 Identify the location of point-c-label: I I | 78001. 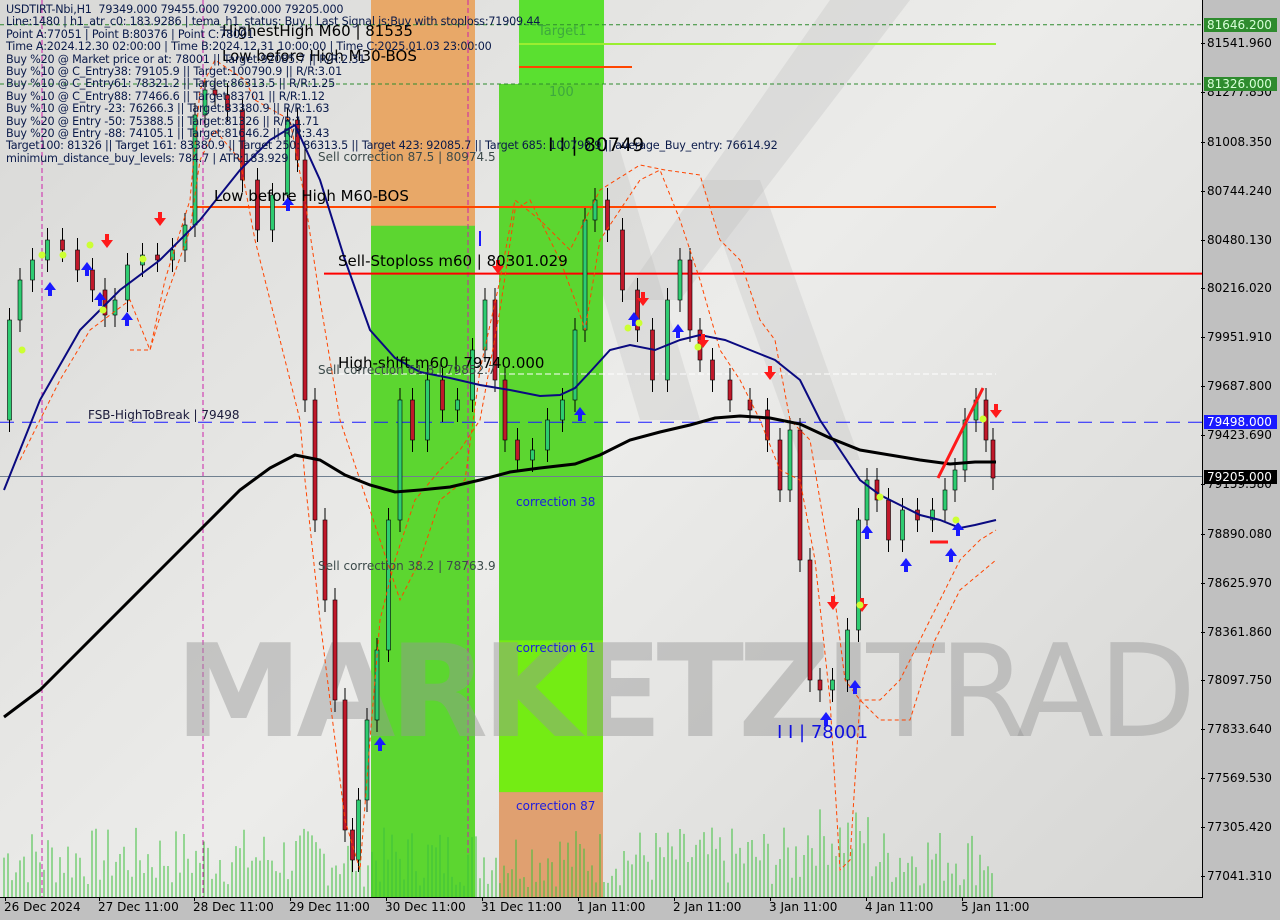
(823, 732).